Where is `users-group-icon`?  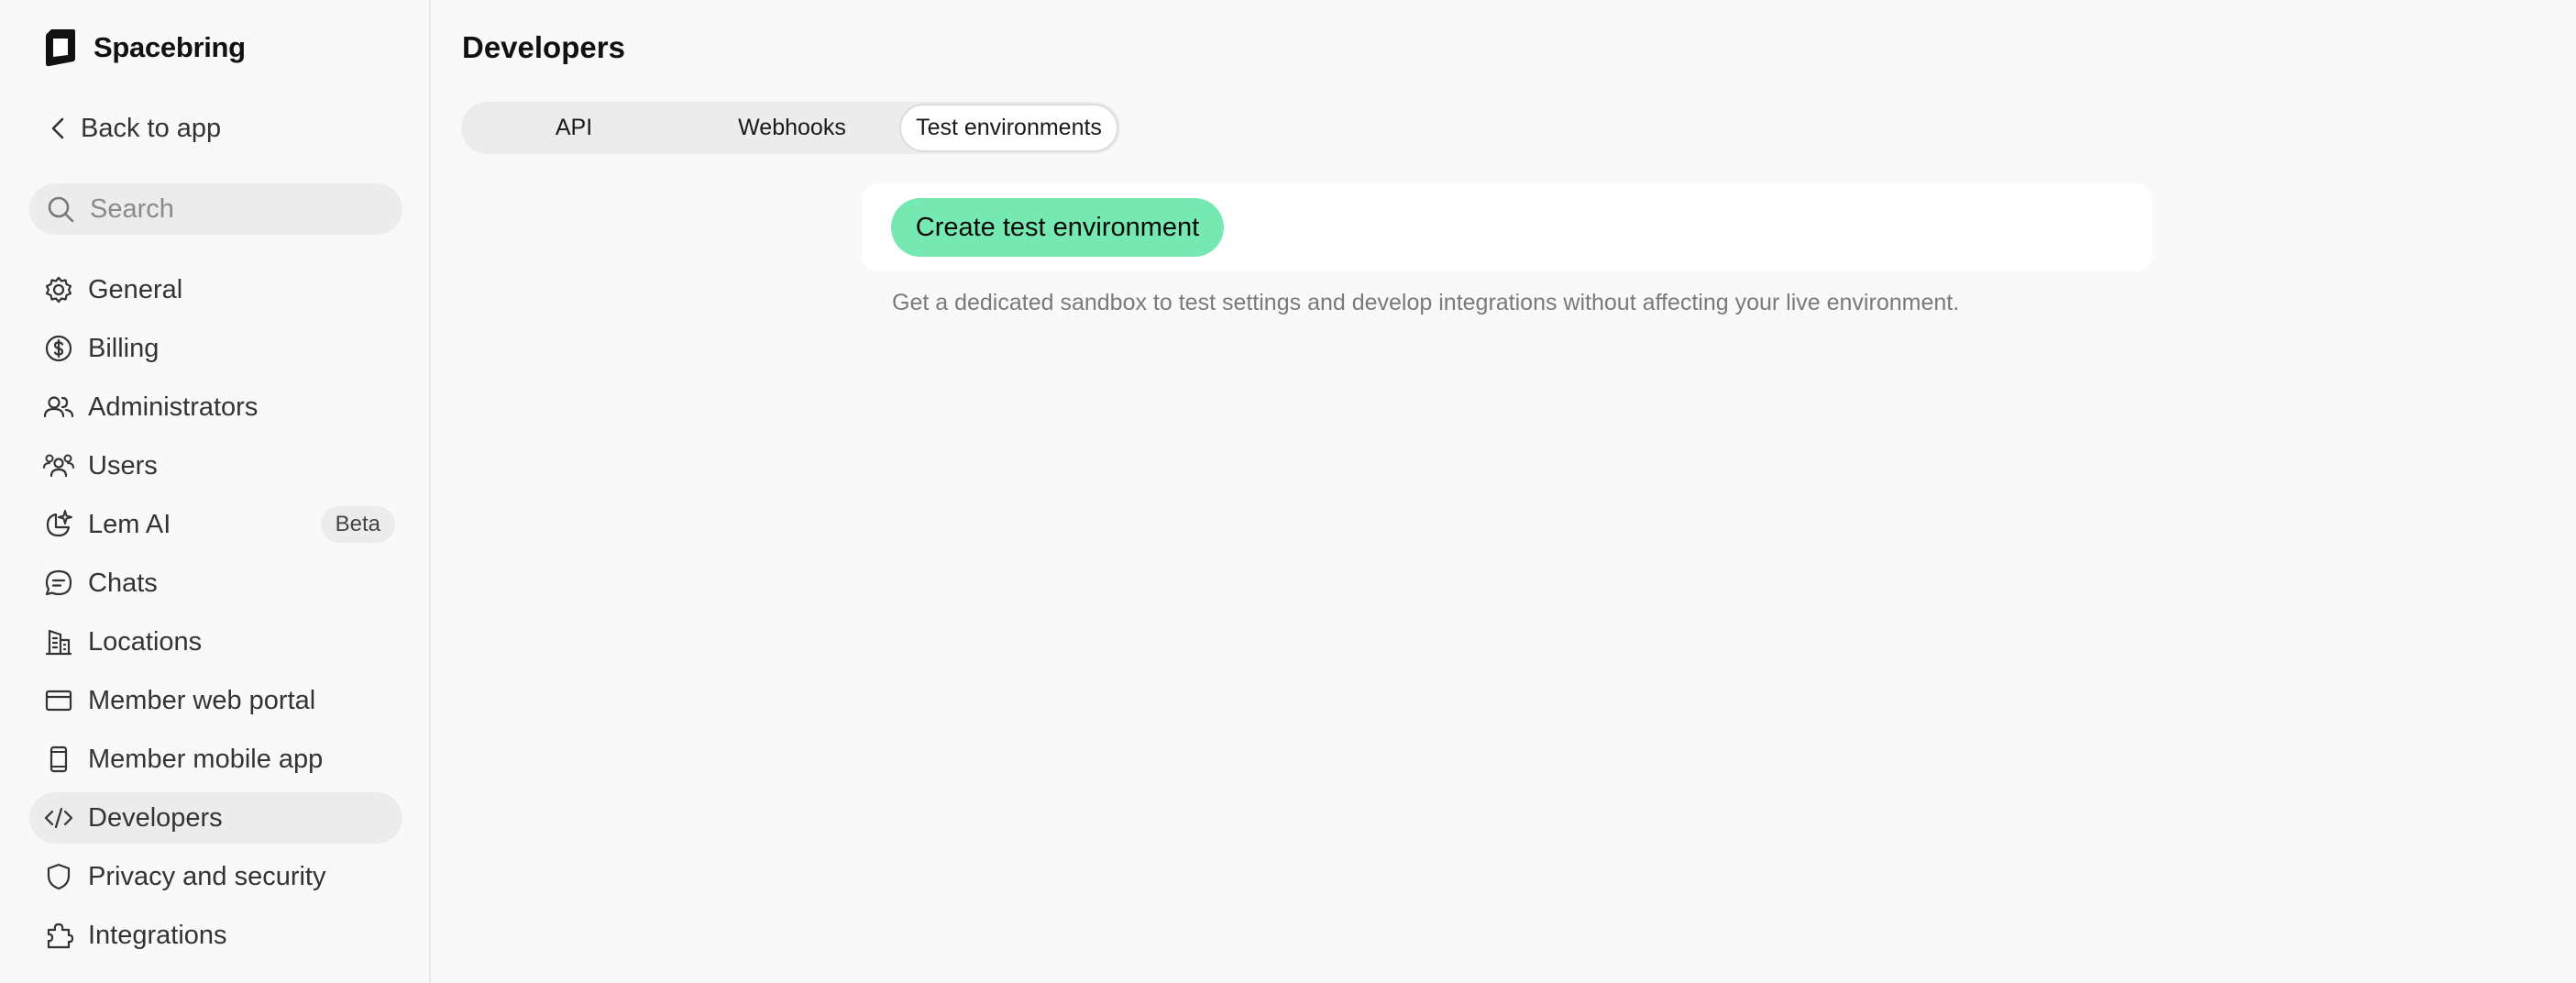
users-group-icon is located at coordinates (58, 465).